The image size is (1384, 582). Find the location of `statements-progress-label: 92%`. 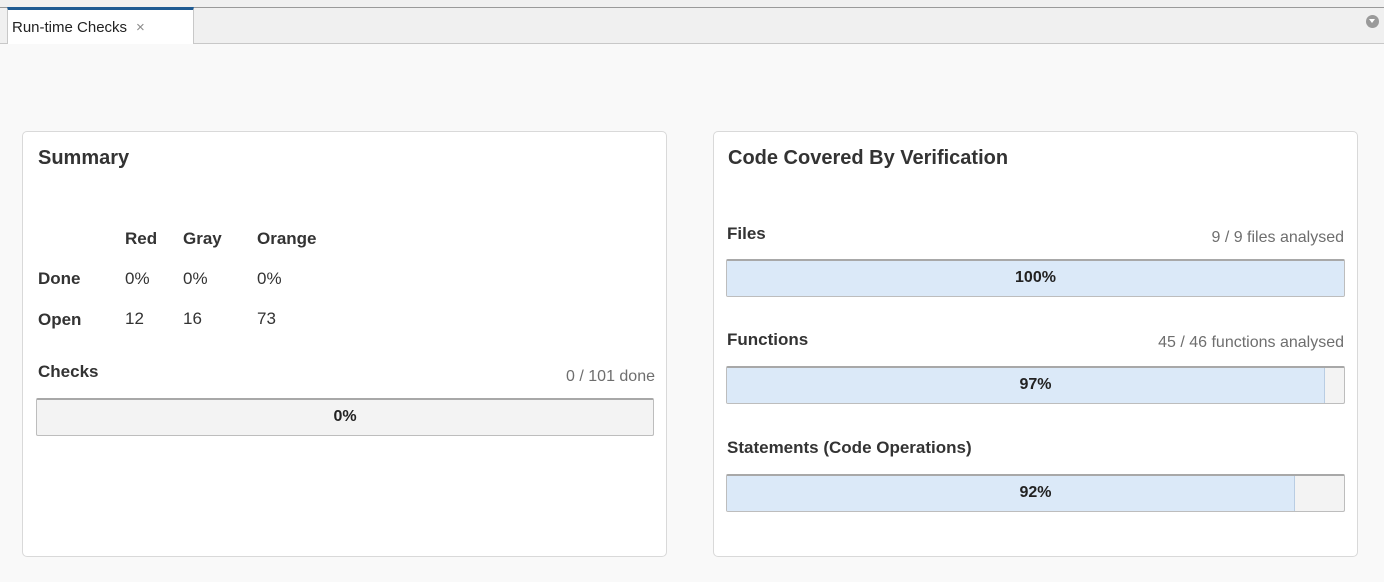

statements-progress-label: 92% is located at coordinates (1035, 492).